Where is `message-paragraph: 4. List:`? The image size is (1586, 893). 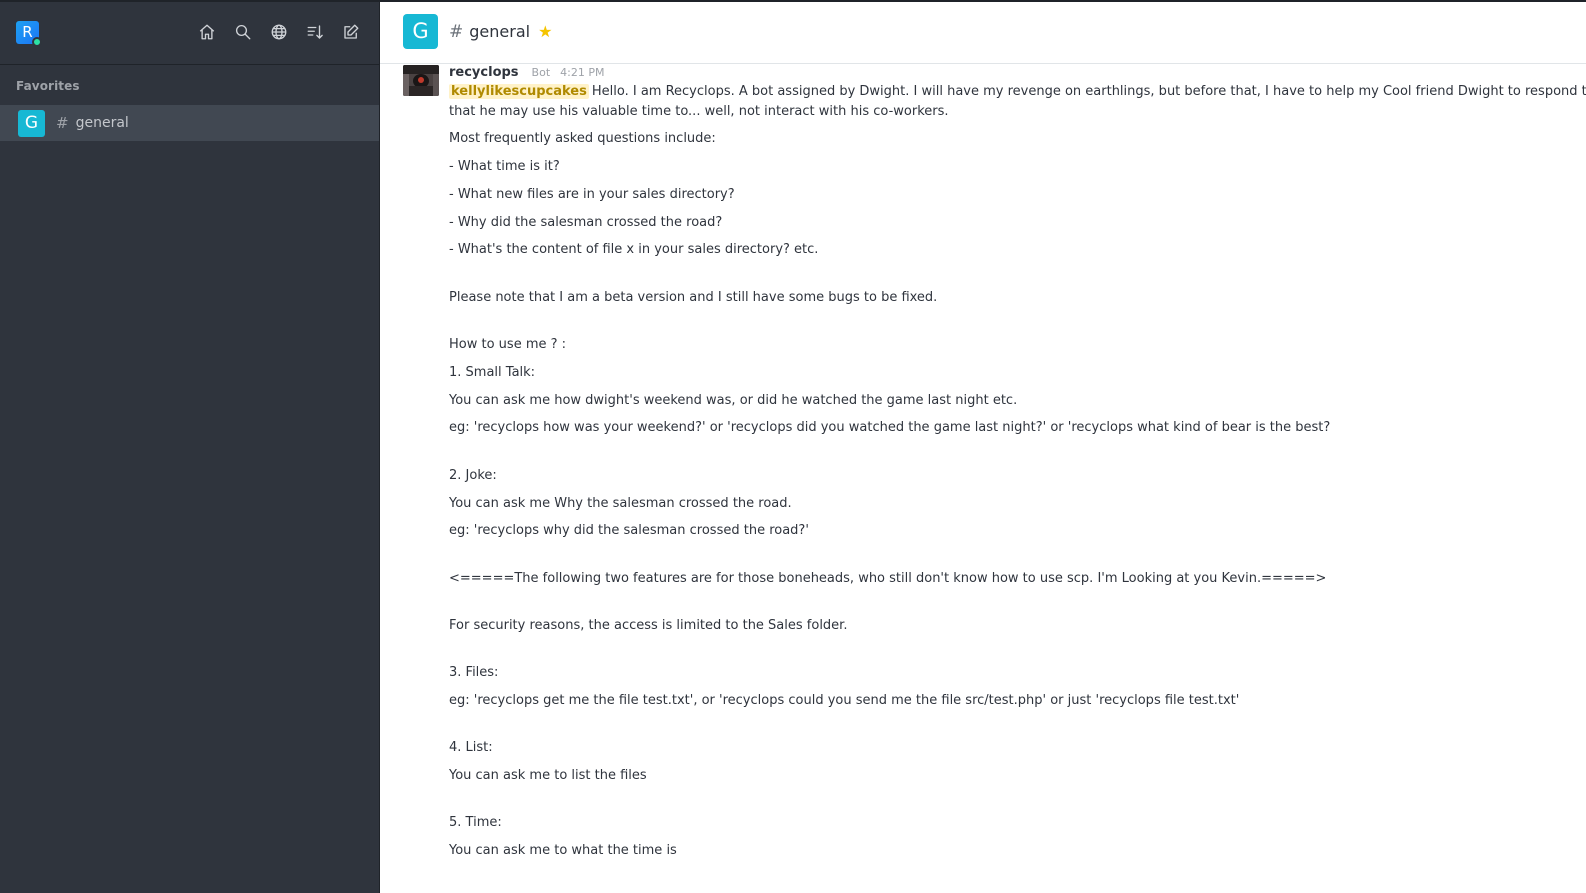
message-paragraph: 4. List: is located at coordinates (471, 748).